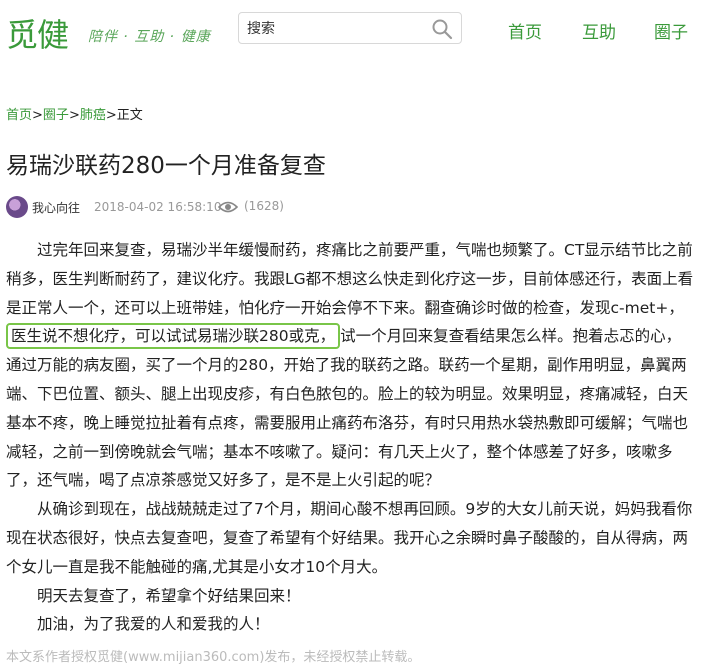 The image size is (702, 672). What do you see at coordinates (17, 207) in the screenshot?
I see `avatar` at bounding box center [17, 207].